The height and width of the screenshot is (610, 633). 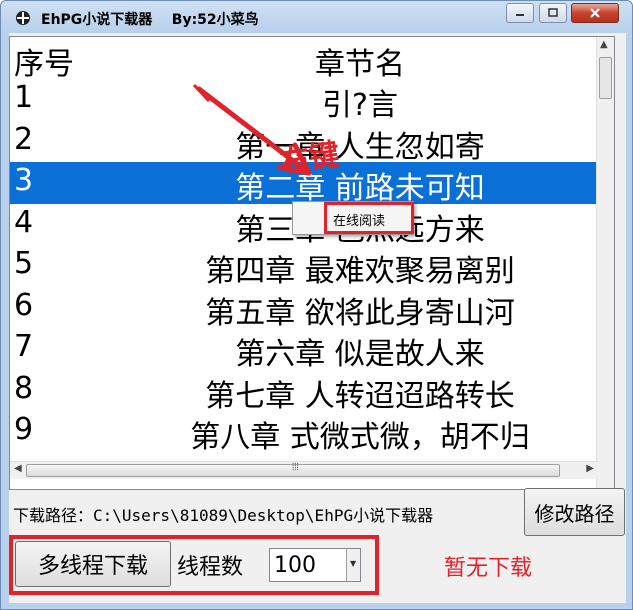 What do you see at coordinates (295, 467) in the screenshot?
I see `grip-icon: ⦙⦙⦙` at bounding box center [295, 467].